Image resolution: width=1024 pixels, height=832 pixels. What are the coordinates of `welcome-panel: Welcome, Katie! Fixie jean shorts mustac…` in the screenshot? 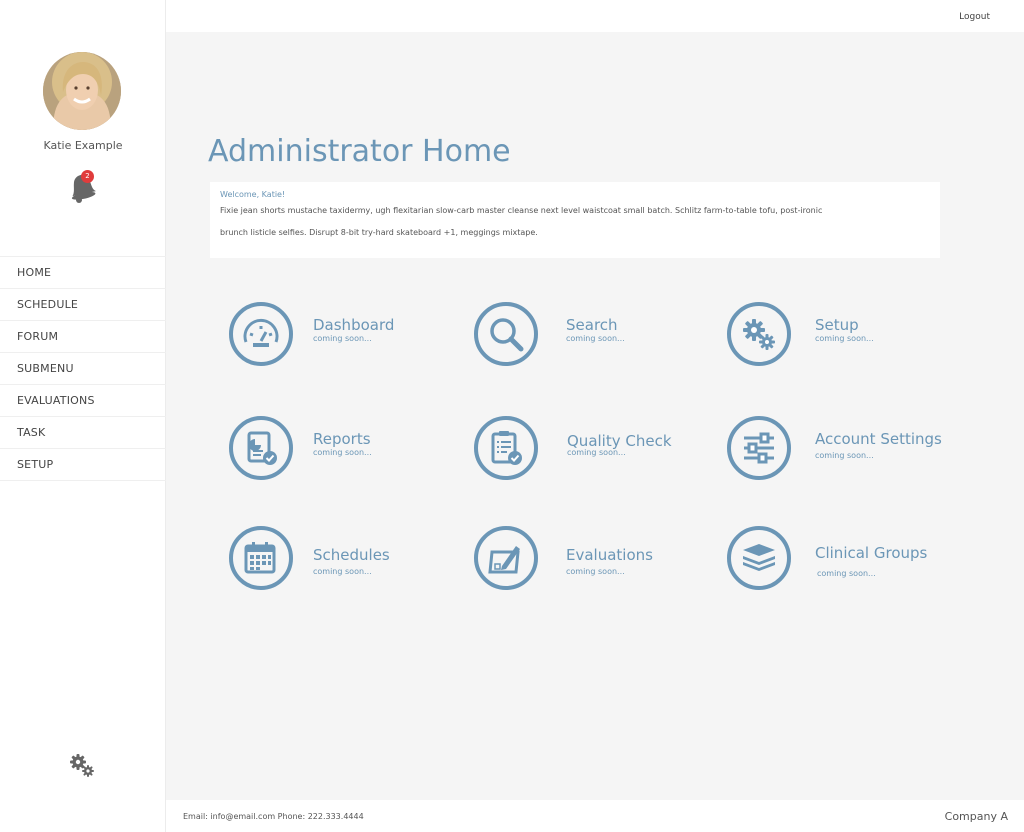 It's located at (575, 220).